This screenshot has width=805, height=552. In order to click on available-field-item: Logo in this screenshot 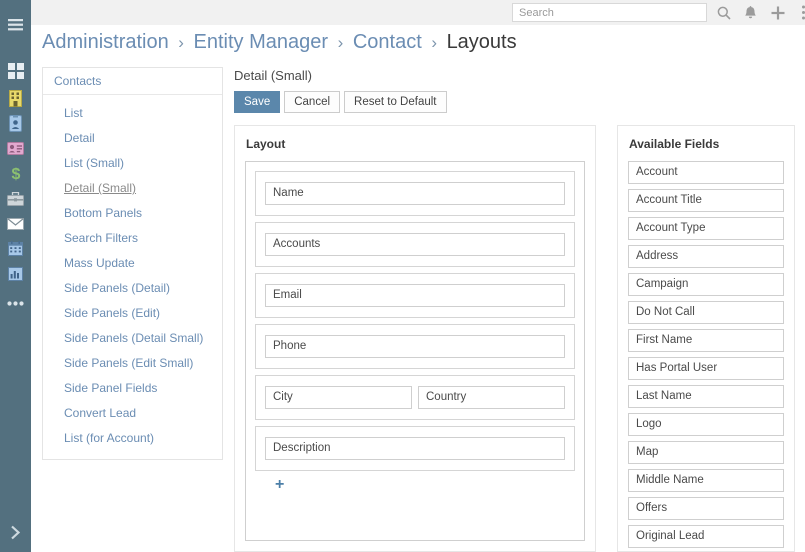, I will do `click(706, 424)`.